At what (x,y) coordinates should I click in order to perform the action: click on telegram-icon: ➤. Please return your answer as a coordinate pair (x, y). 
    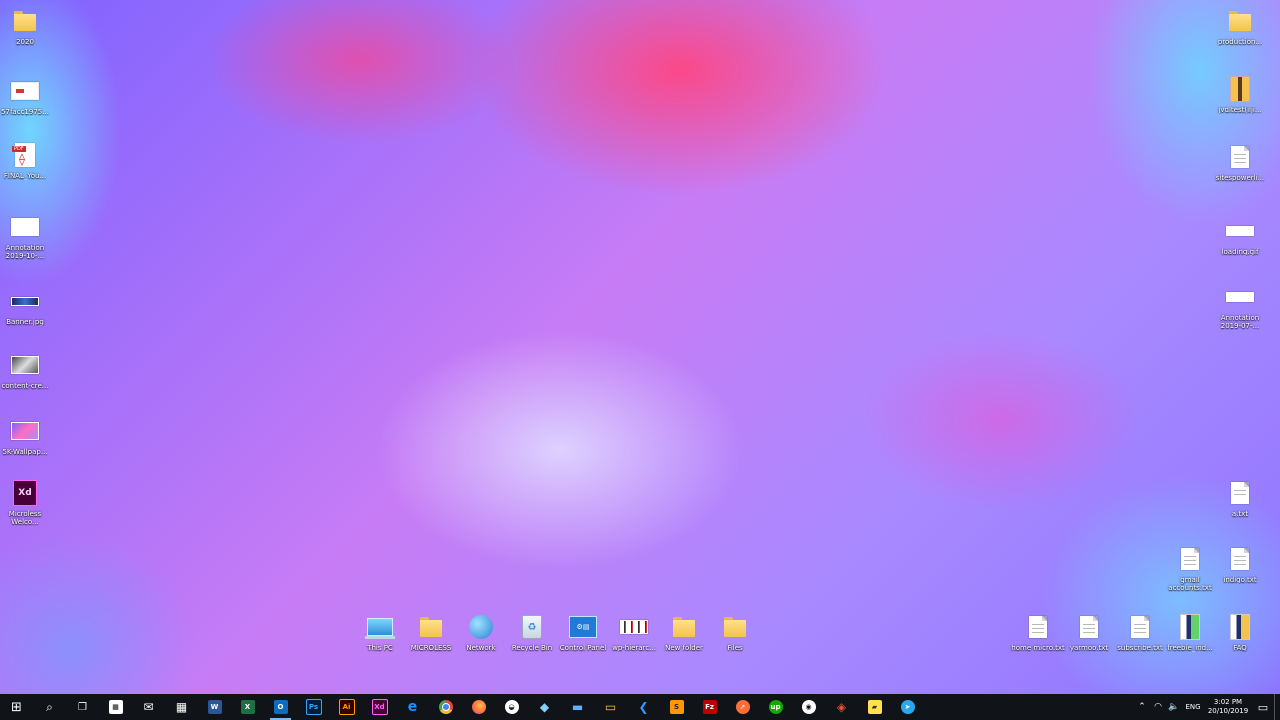
    Looking at the image, I should click on (907, 707).